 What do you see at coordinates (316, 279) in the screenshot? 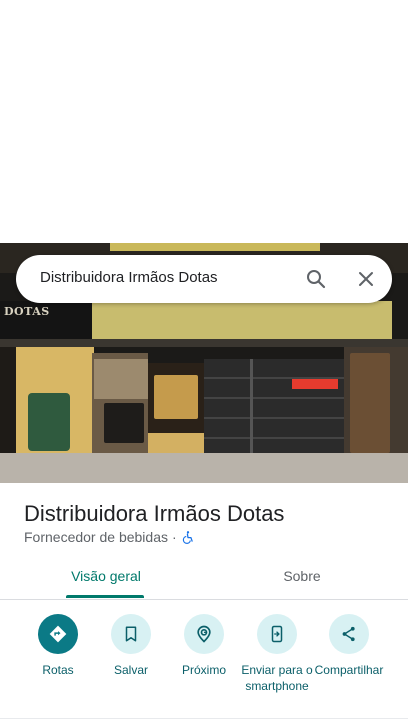
I see `search-icon` at bounding box center [316, 279].